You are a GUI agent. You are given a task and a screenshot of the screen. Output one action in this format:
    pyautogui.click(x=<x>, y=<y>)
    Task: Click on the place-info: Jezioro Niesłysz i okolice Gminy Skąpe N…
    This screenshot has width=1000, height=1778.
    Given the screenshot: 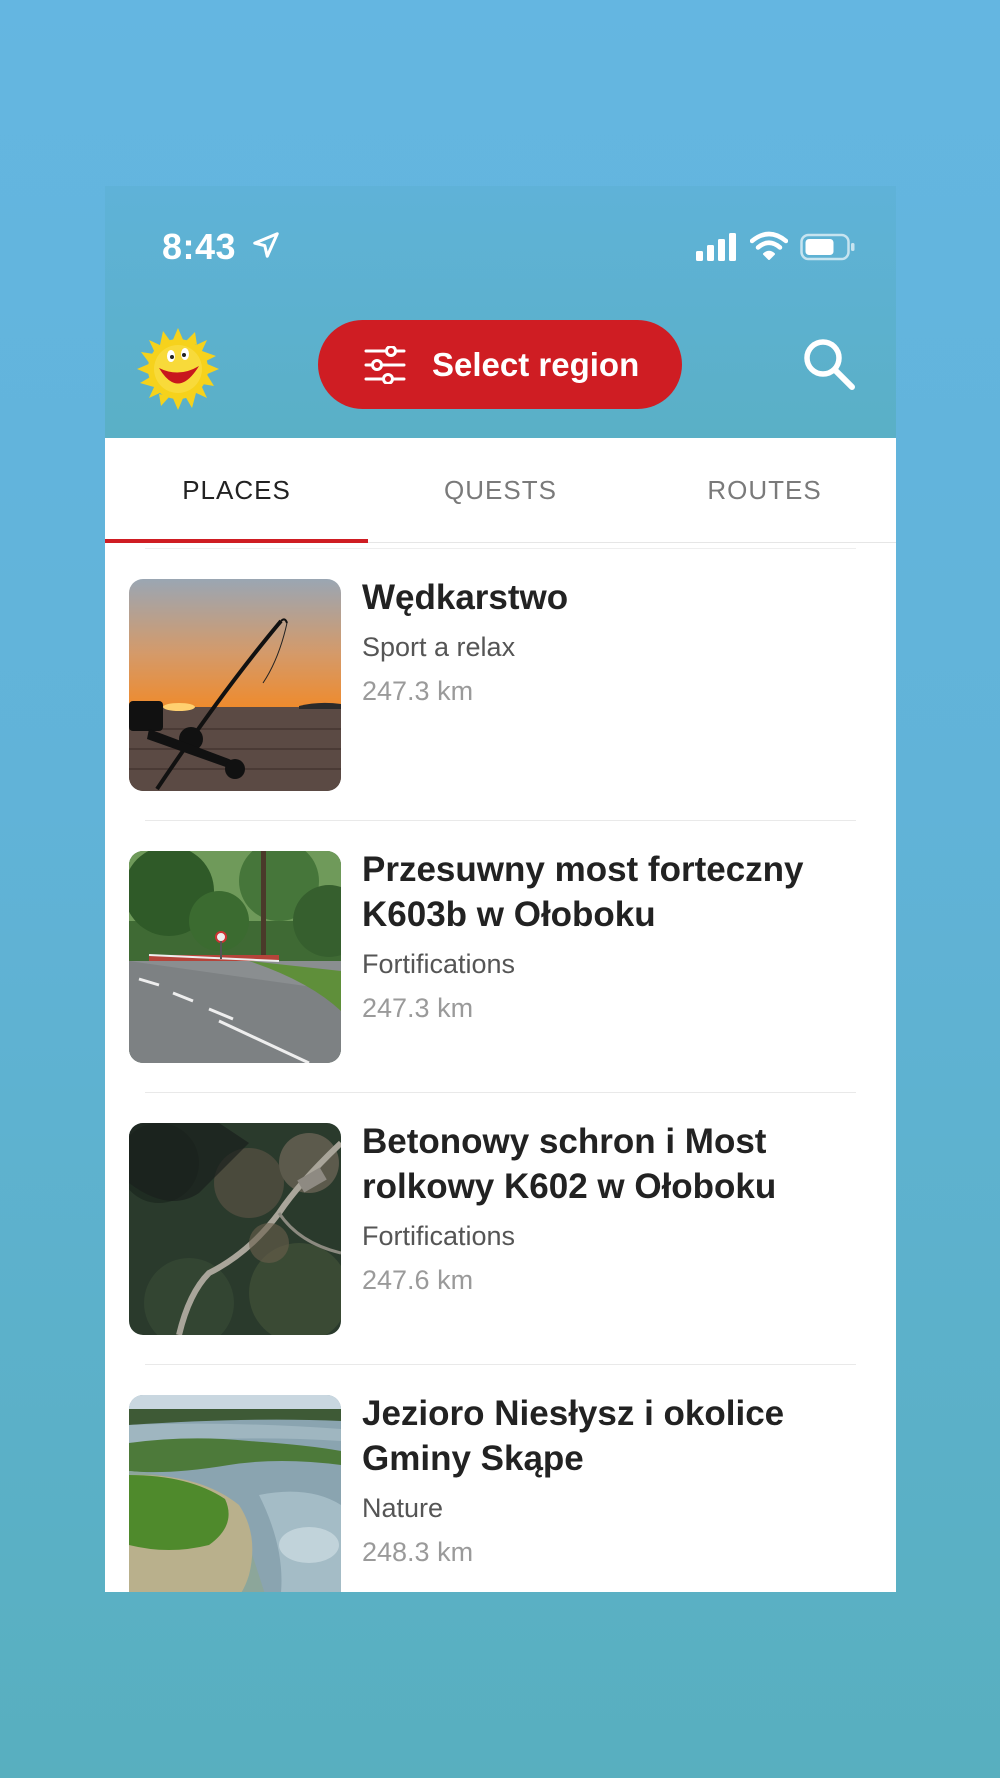 What is the action you would take?
    pyautogui.click(x=612, y=1480)
    